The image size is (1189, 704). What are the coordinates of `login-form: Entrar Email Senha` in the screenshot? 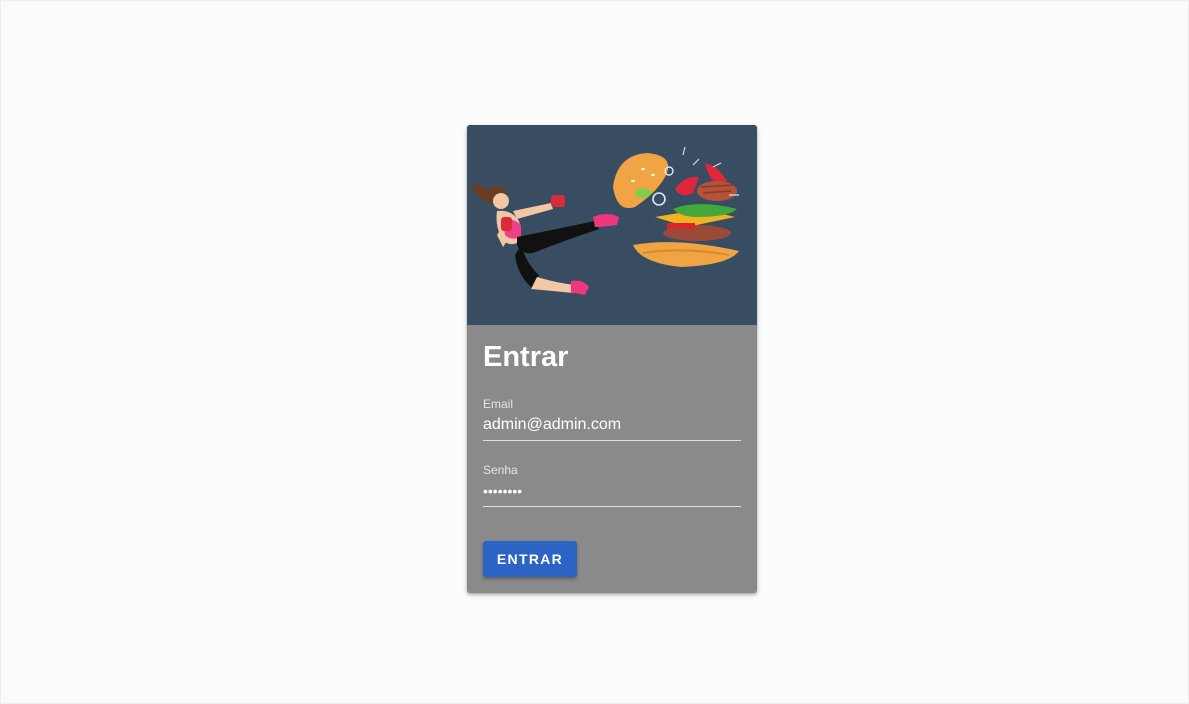 It's located at (612, 424).